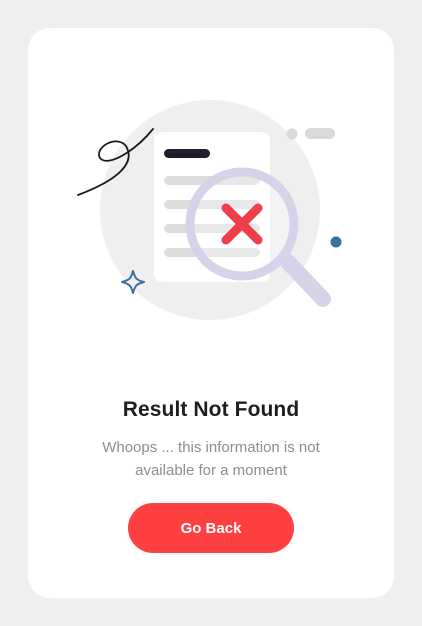 This screenshot has width=422, height=626. Describe the element at coordinates (320, 133) in the screenshot. I see `pill-decoration` at that location.